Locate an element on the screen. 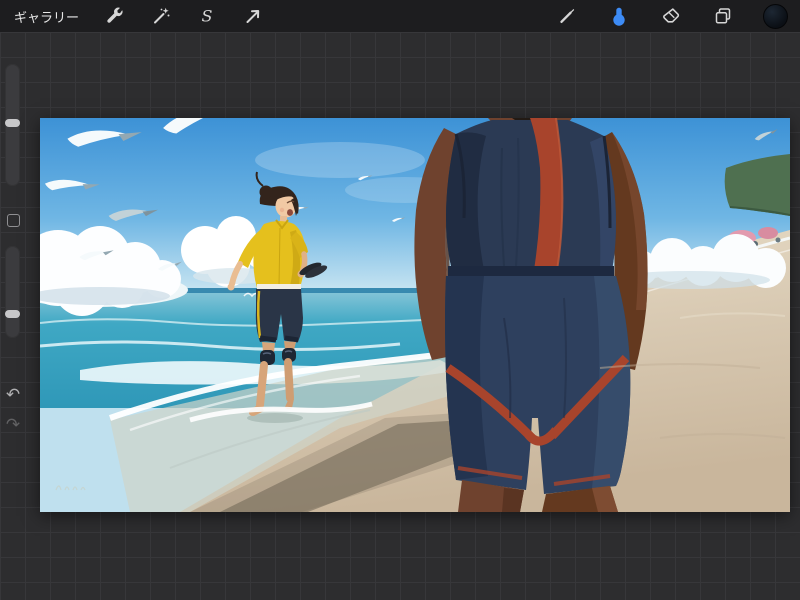  smudge-icon is located at coordinates (619, 16).